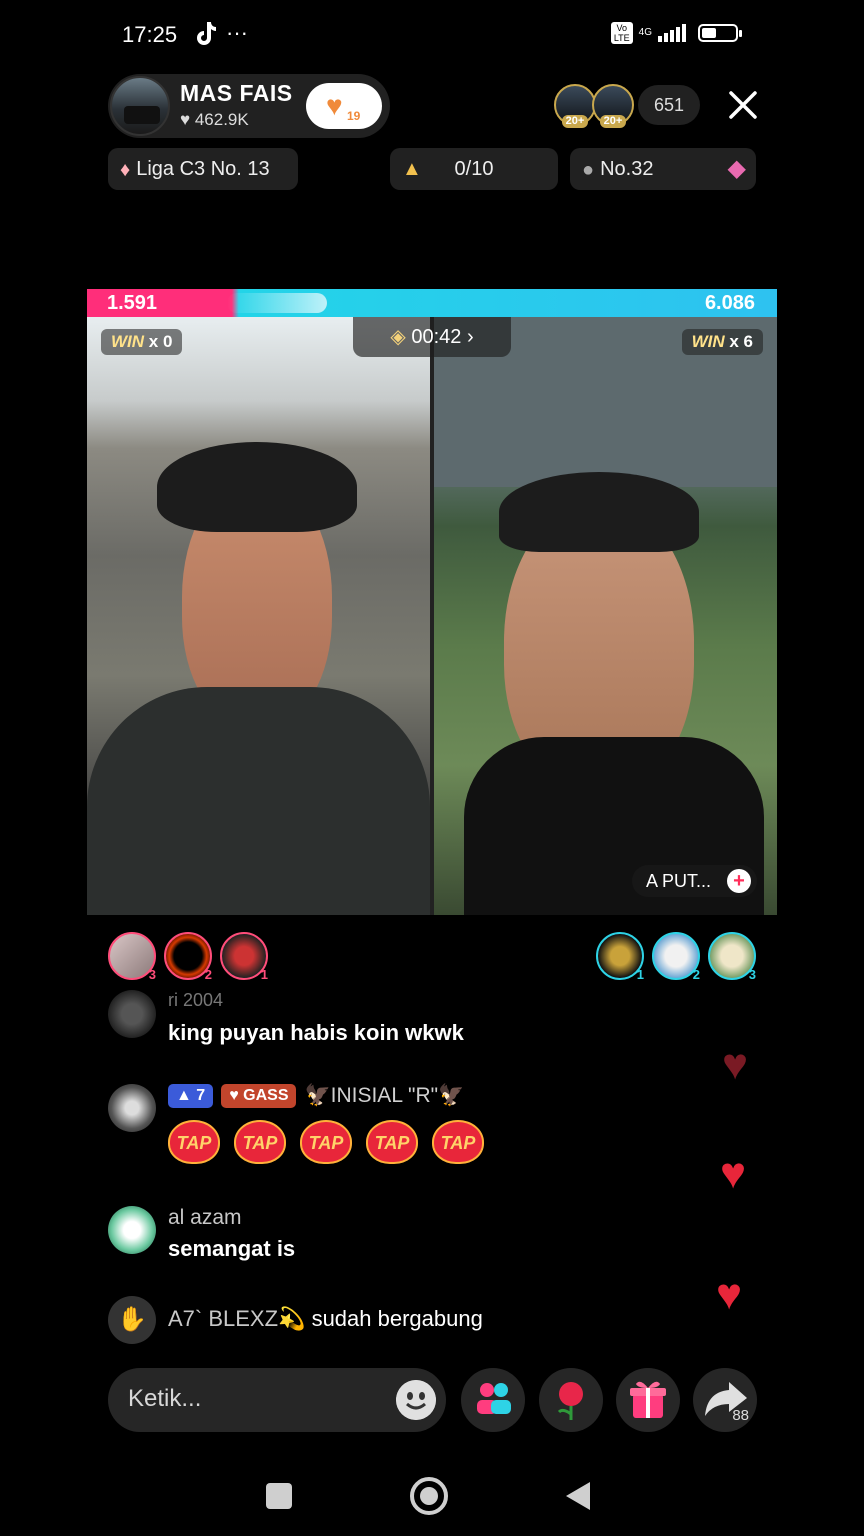 The width and height of the screenshot is (864, 1536). Describe the element at coordinates (672, 33) in the screenshot. I see `signal-icon` at that location.